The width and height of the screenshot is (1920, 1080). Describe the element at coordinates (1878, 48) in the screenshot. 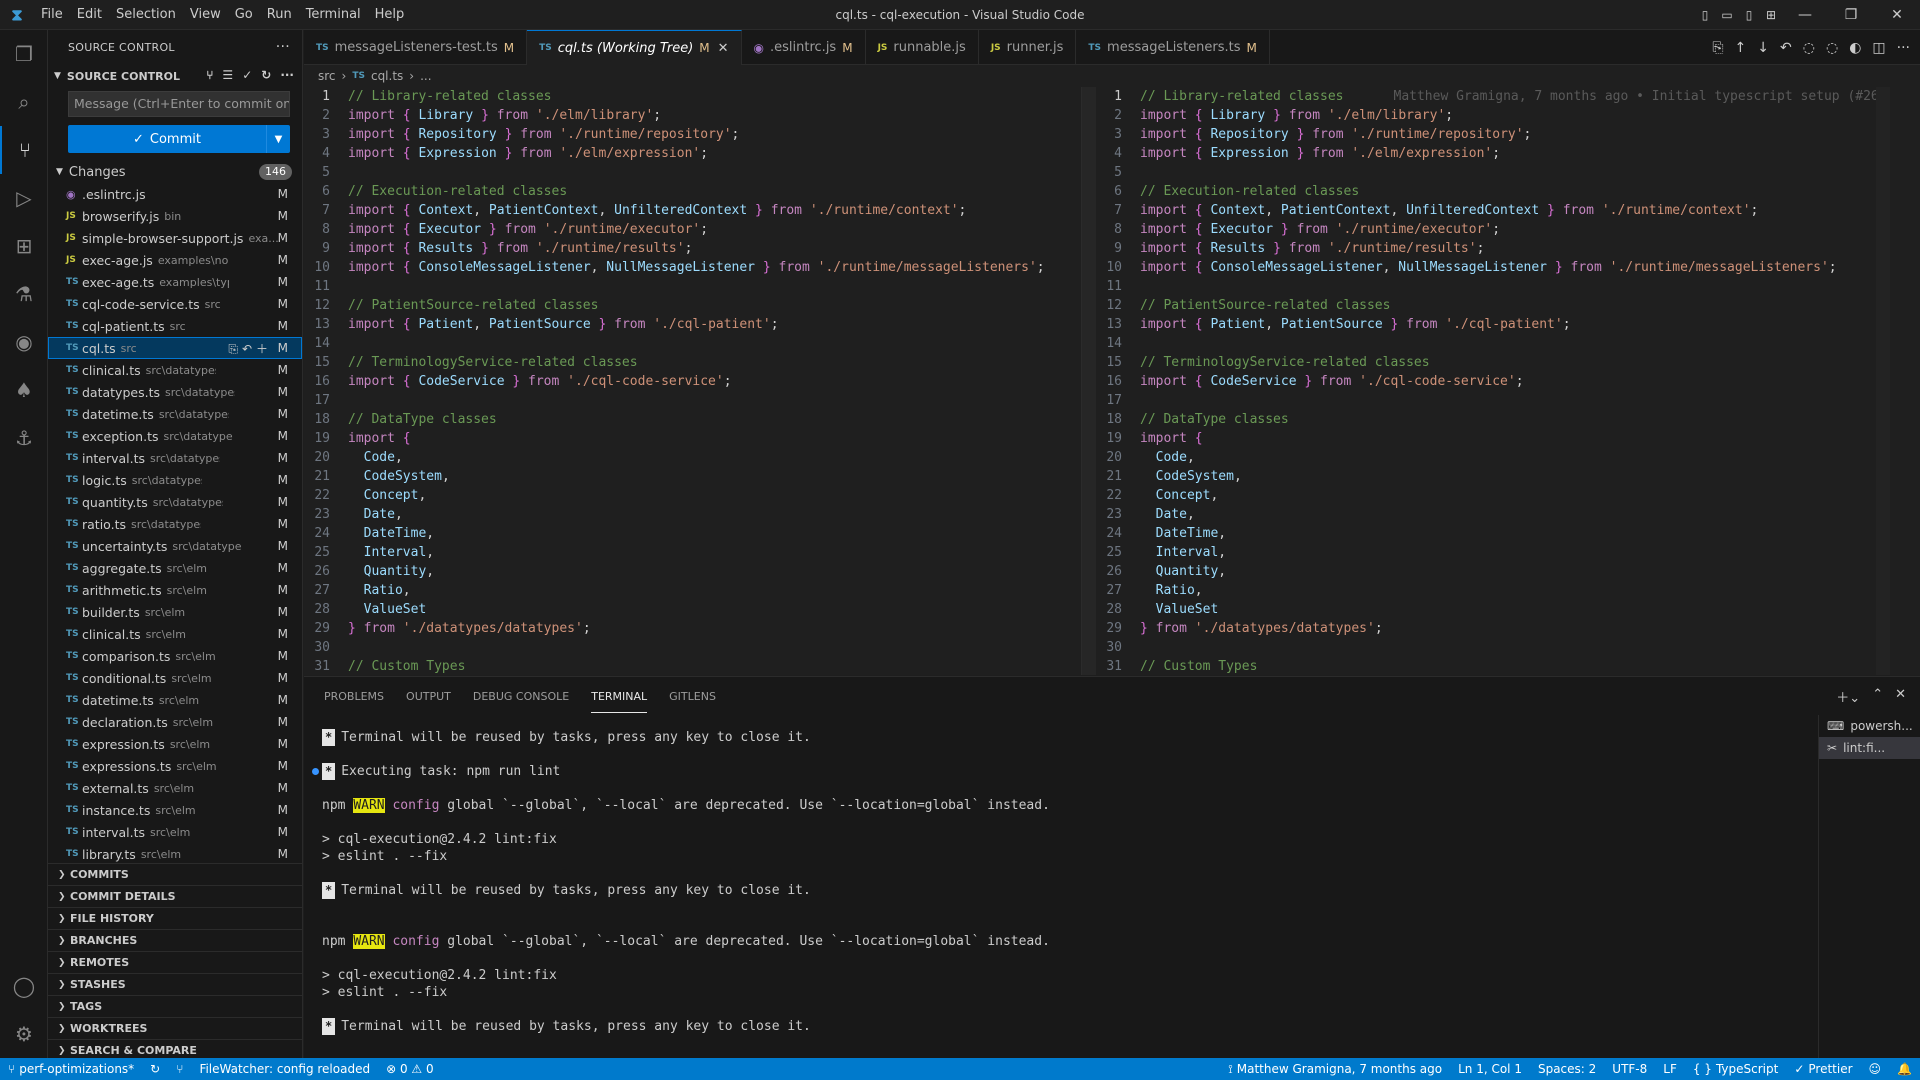

I see `split-editor-icon: ◫` at that location.